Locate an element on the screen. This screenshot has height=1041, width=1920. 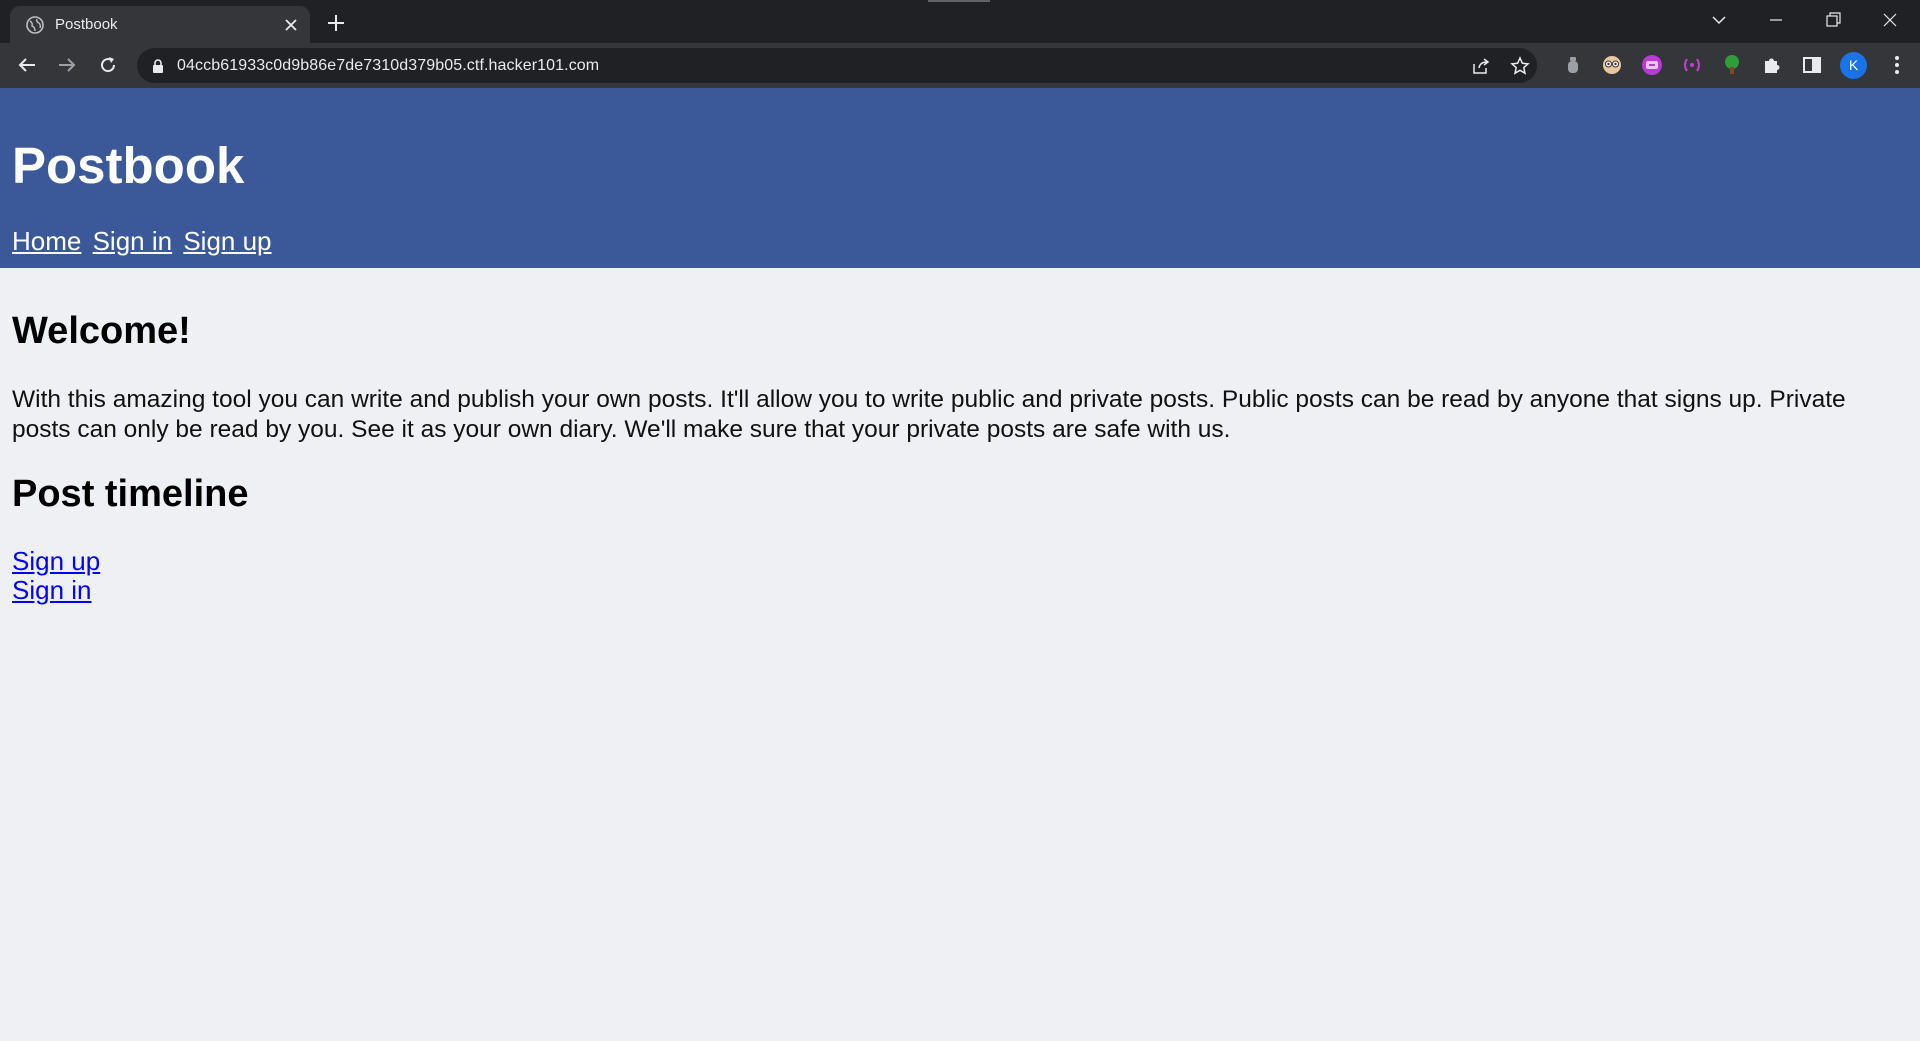
post-timeline-heading: Post timeline is located at coordinates (130, 494).